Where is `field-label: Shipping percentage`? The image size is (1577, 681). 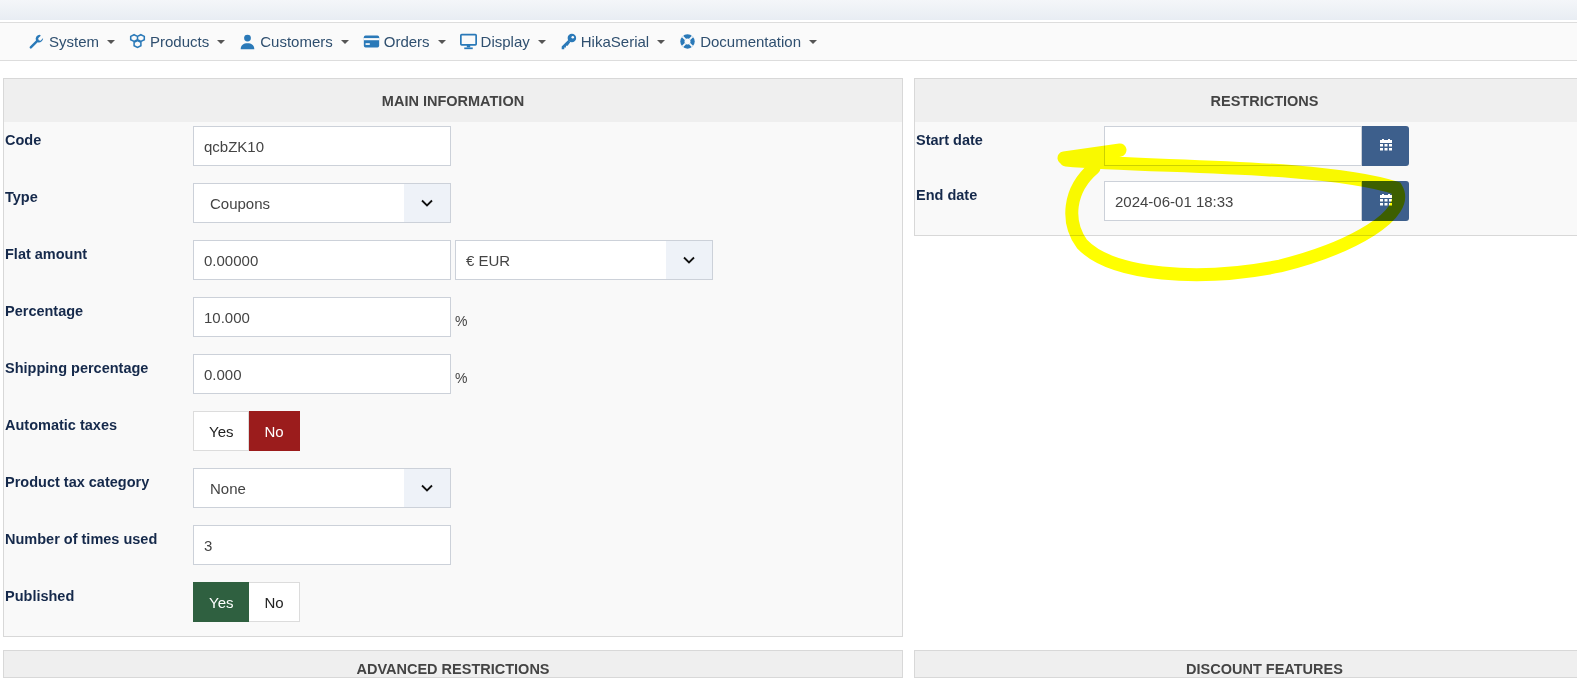 field-label: Shipping percentage is located at coordinates (77, 367).